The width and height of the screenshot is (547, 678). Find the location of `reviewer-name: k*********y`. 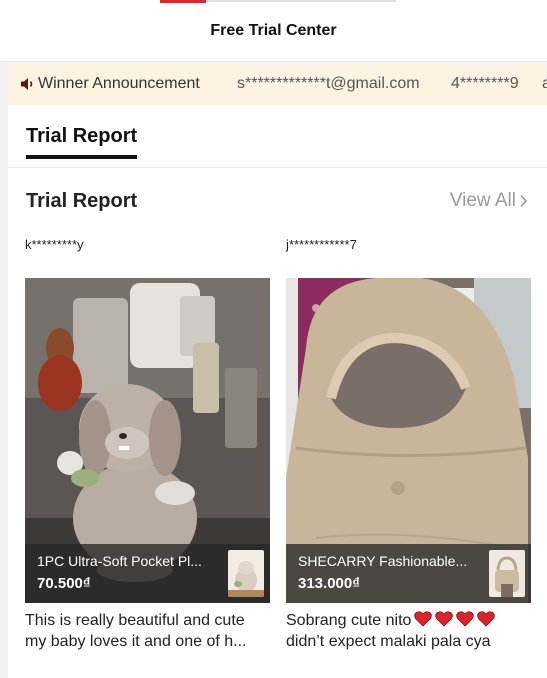

reviewer-name: k*********y is located at coordinates (54, 244).